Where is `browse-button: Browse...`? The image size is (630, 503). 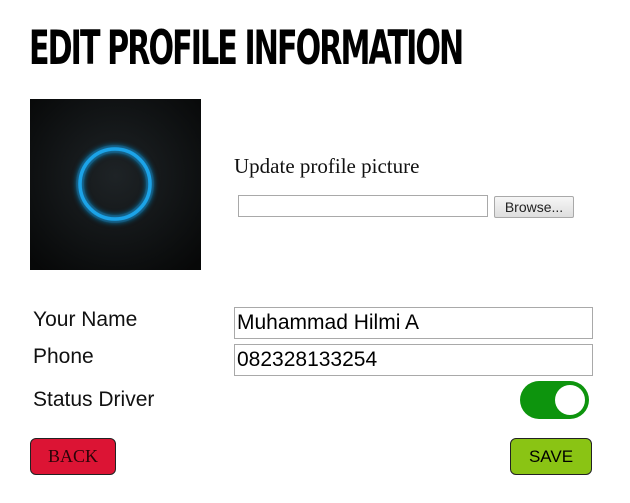
browse-button: Browse... is located at coordinates (534, 207).